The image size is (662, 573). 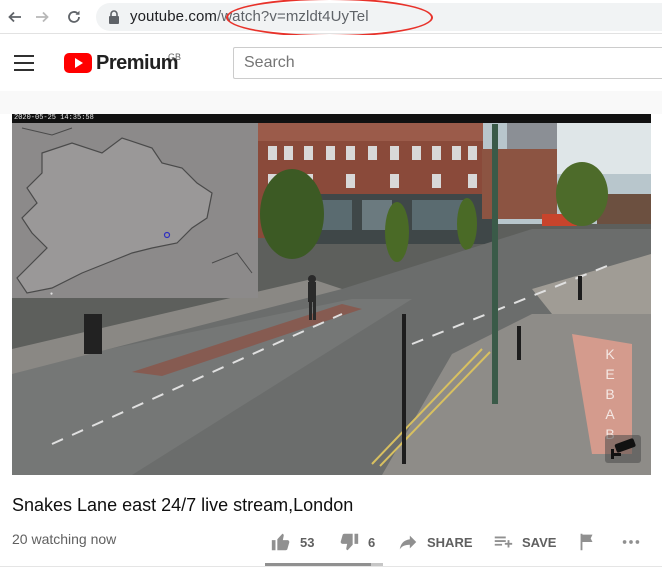 I want to click on kebab-sign-letter: K, so click(x=610, y=354).